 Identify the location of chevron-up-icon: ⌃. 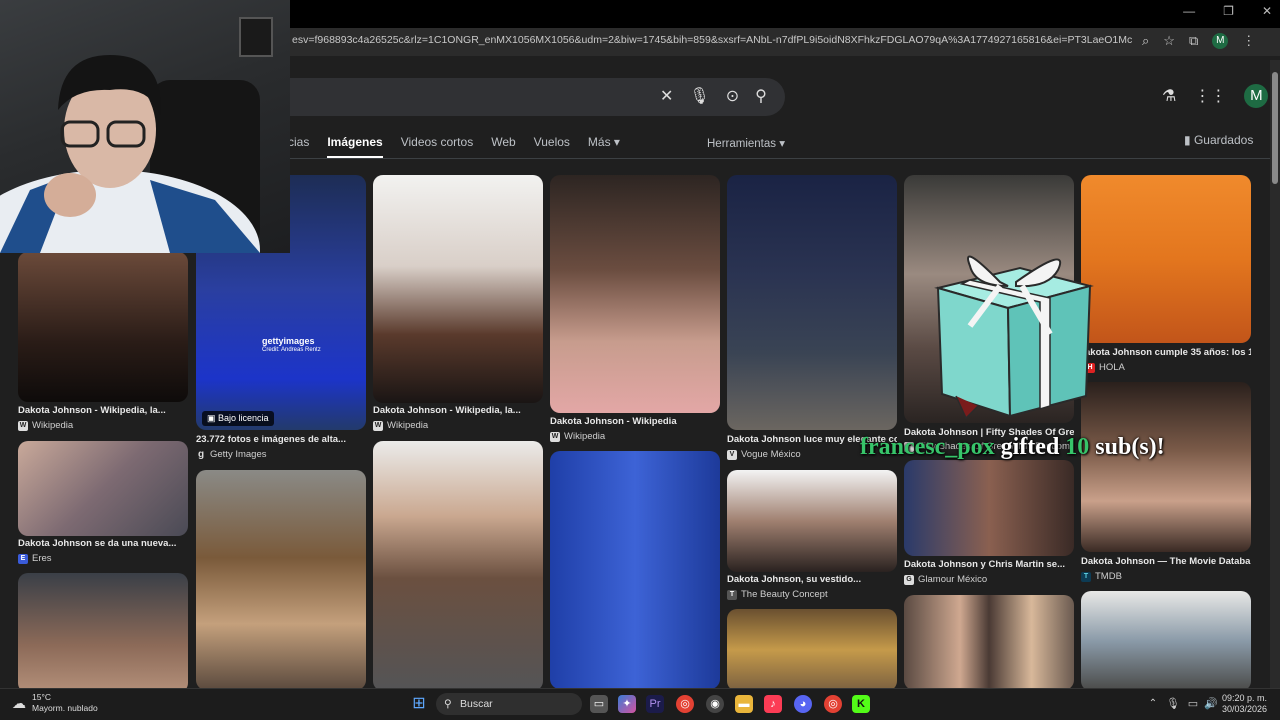
(1153, 704).